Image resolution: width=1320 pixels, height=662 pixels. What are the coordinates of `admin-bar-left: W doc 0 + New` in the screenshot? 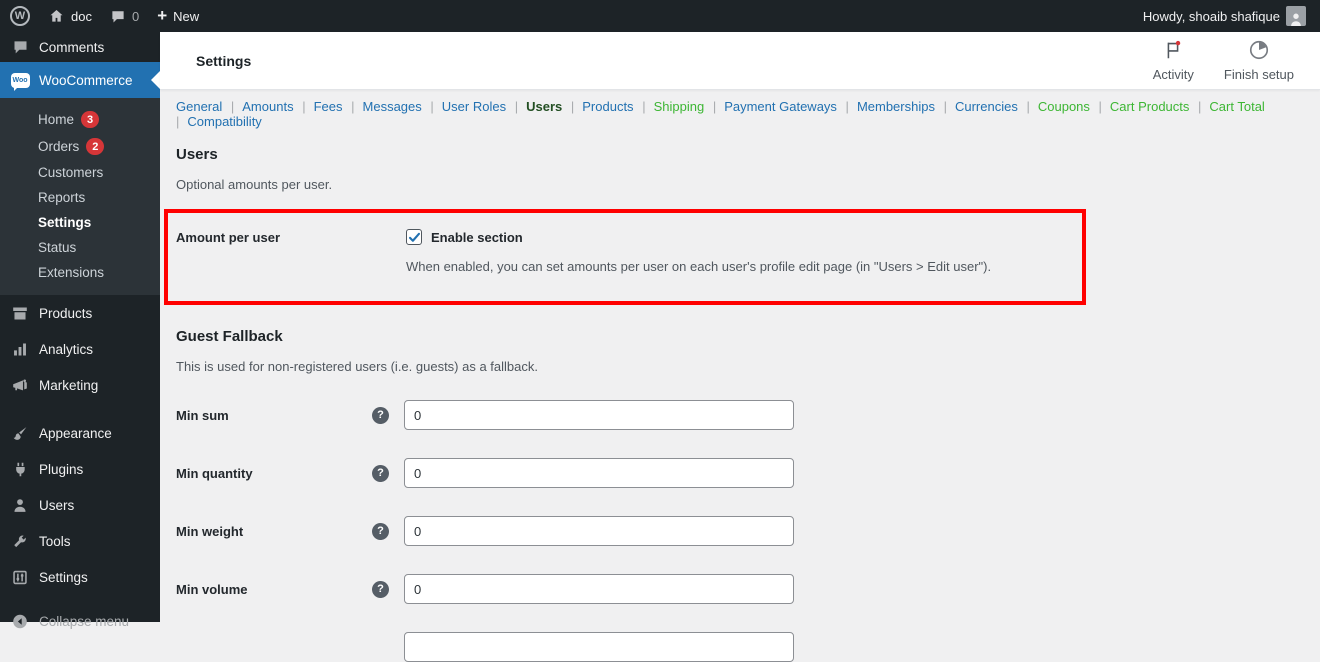 It's located at (104, 16).